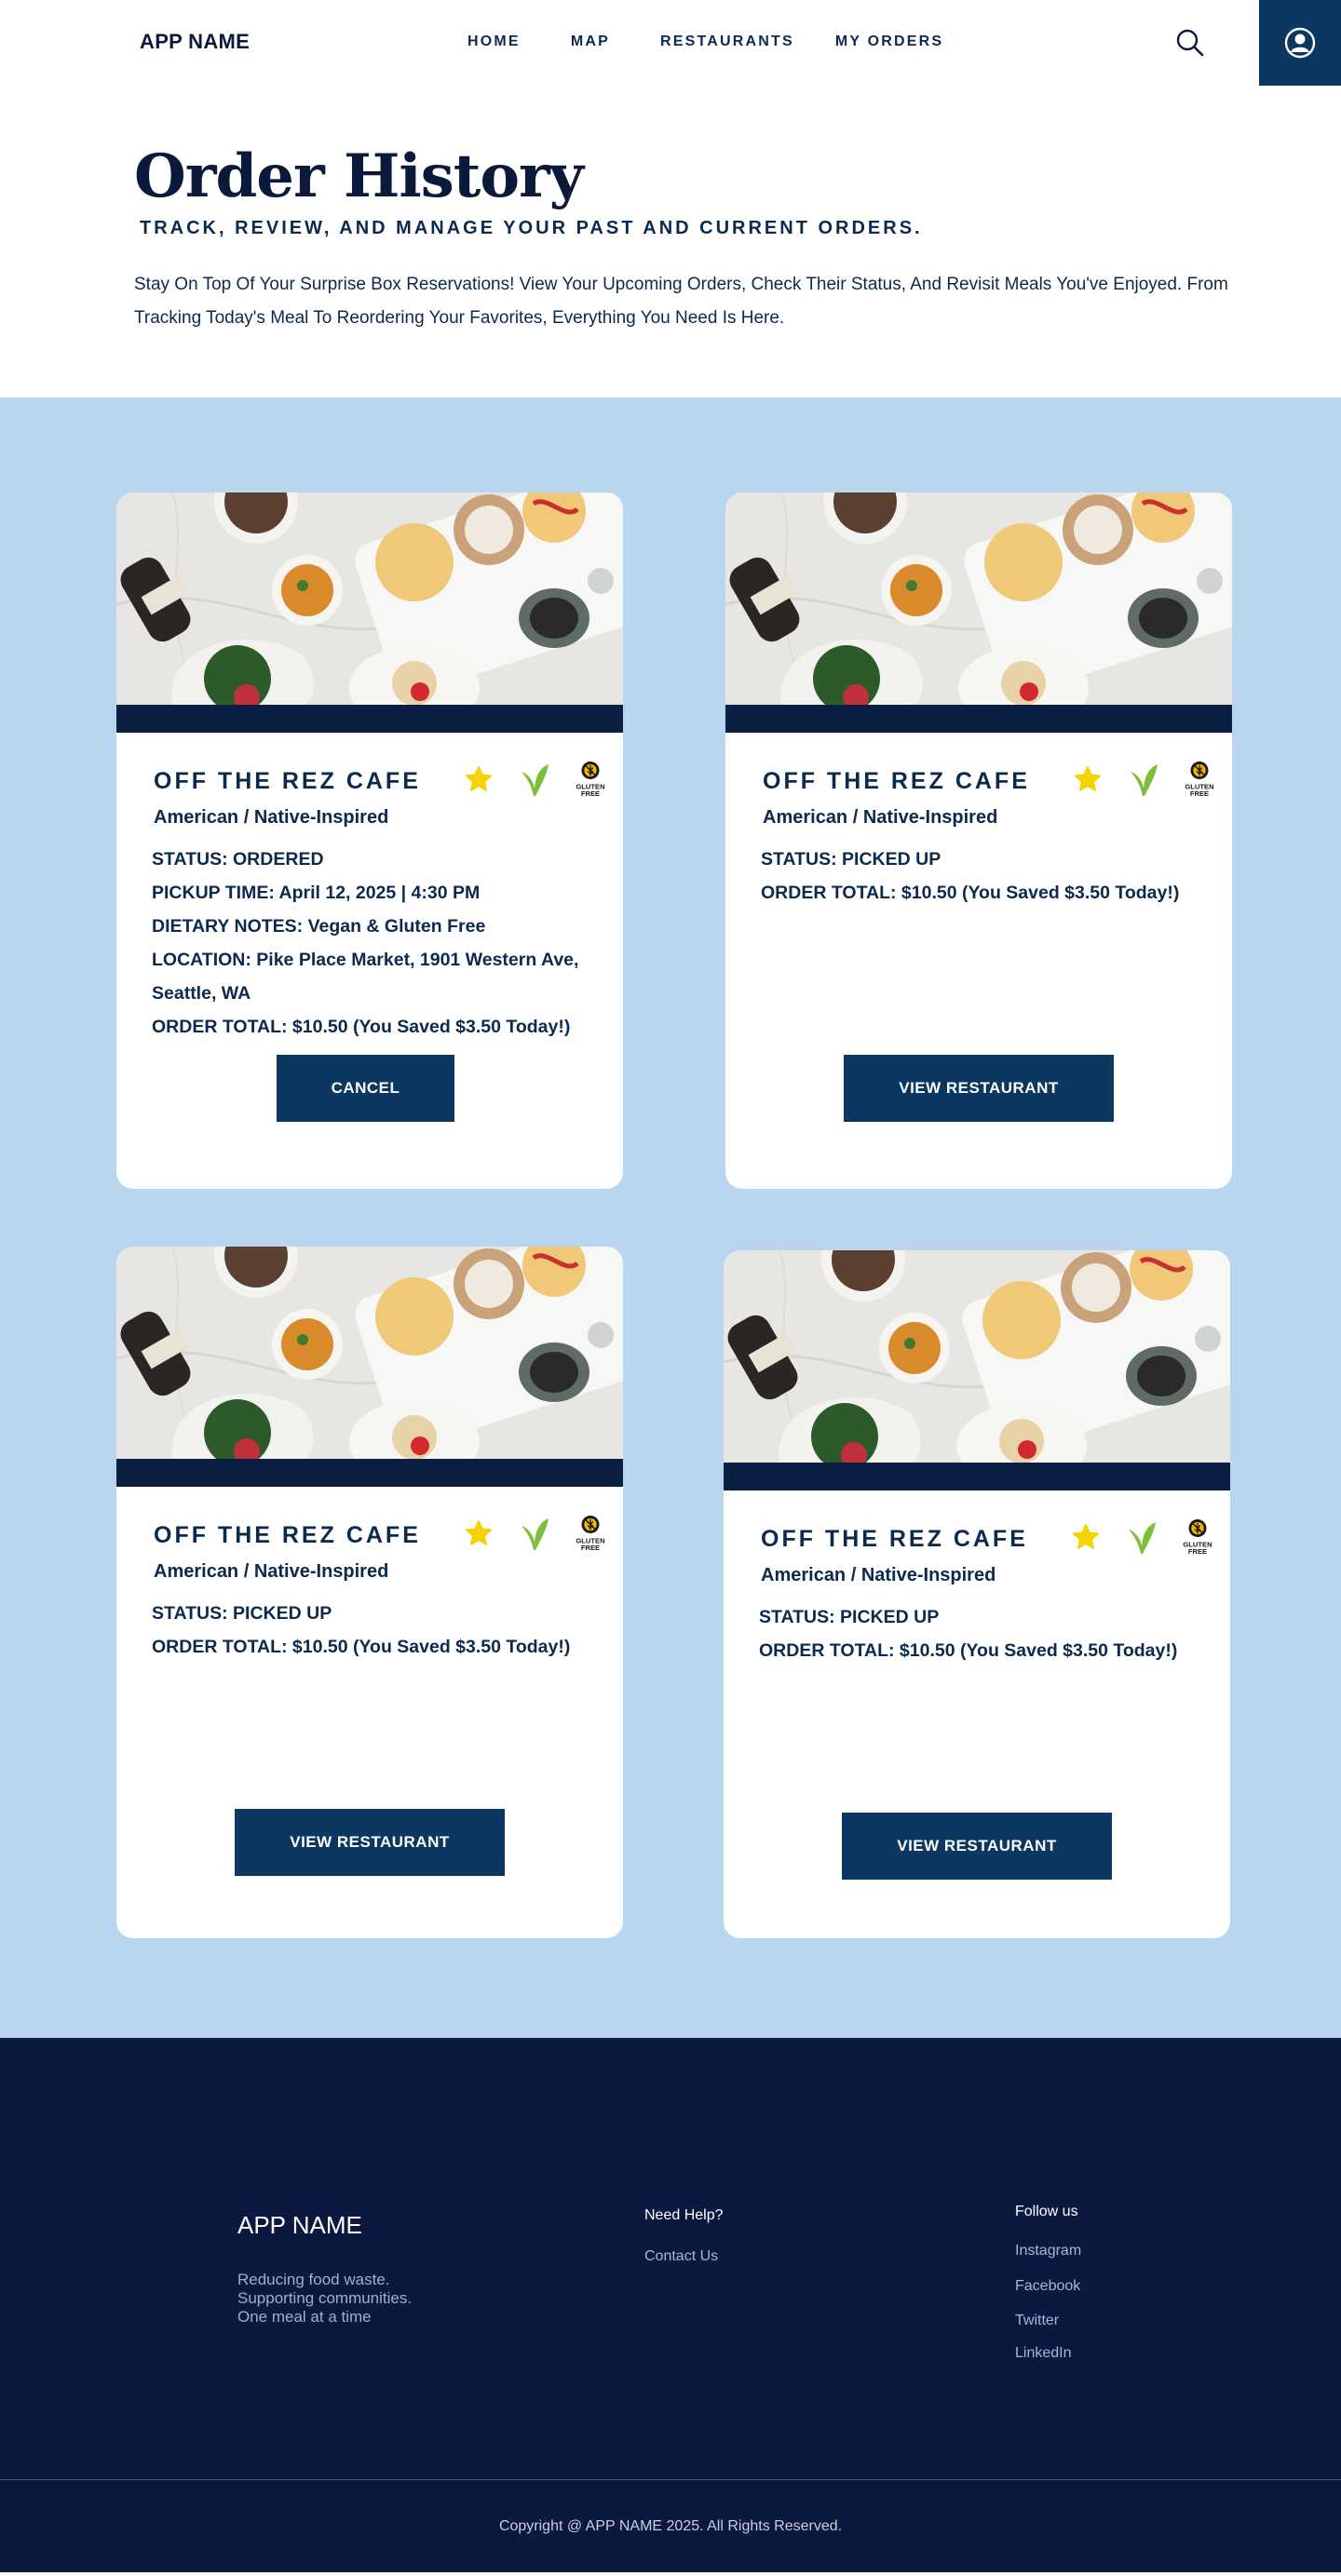  I want to click on contact-us-link: Contact Us, so click(681, 2256).